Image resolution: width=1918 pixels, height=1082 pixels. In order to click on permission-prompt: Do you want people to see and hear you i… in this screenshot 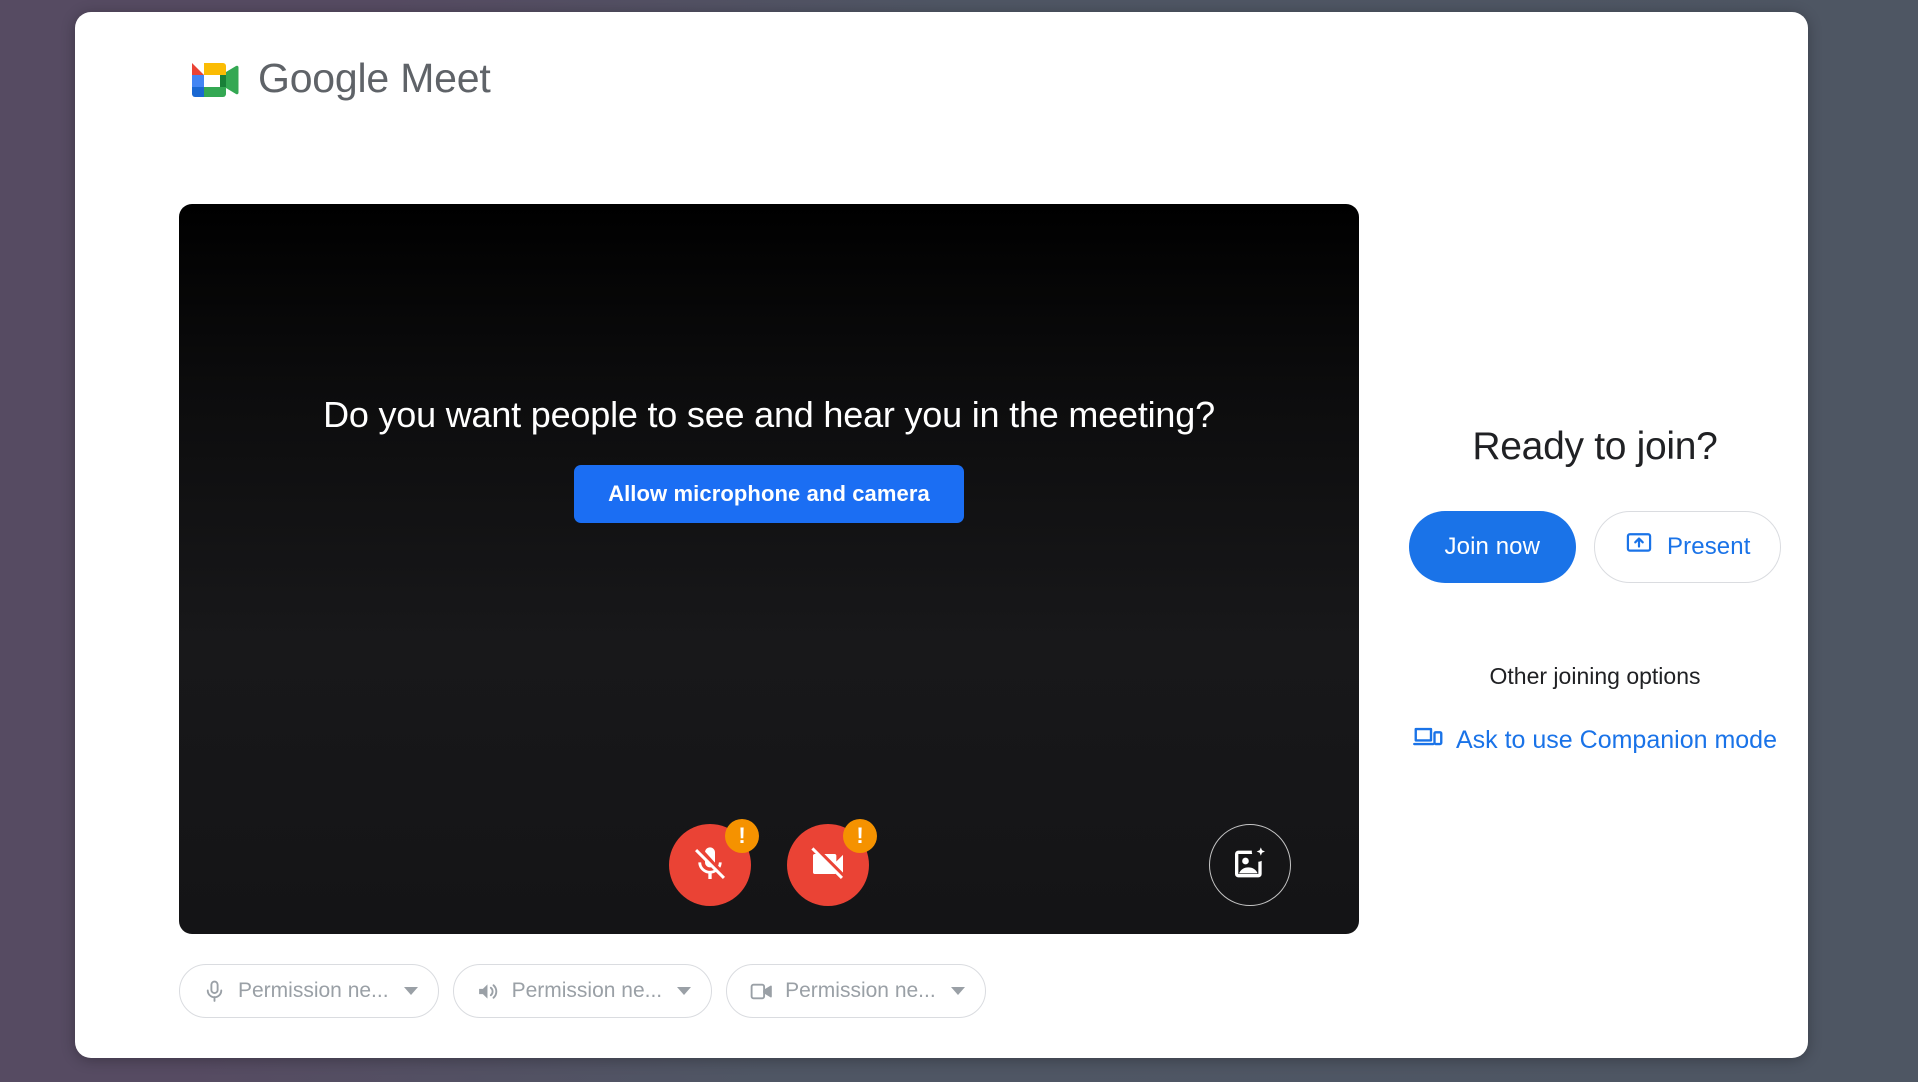, I will do `click(769, 457)`.